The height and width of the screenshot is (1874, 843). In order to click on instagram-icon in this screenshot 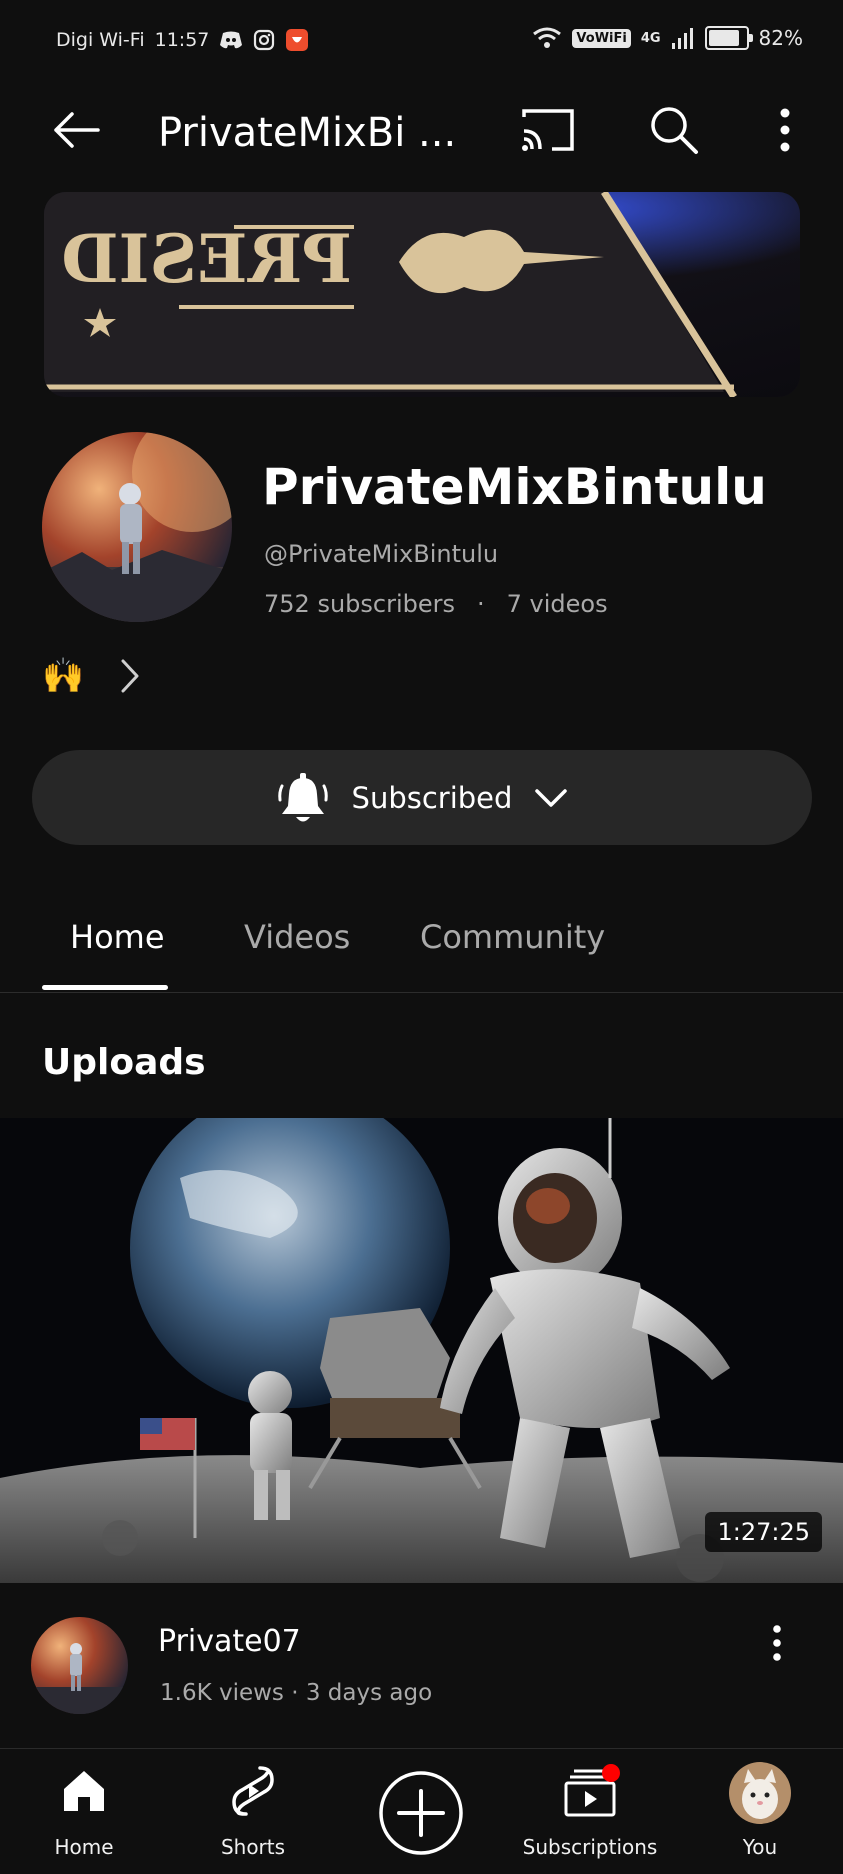, I will do `click(264, 40)`.